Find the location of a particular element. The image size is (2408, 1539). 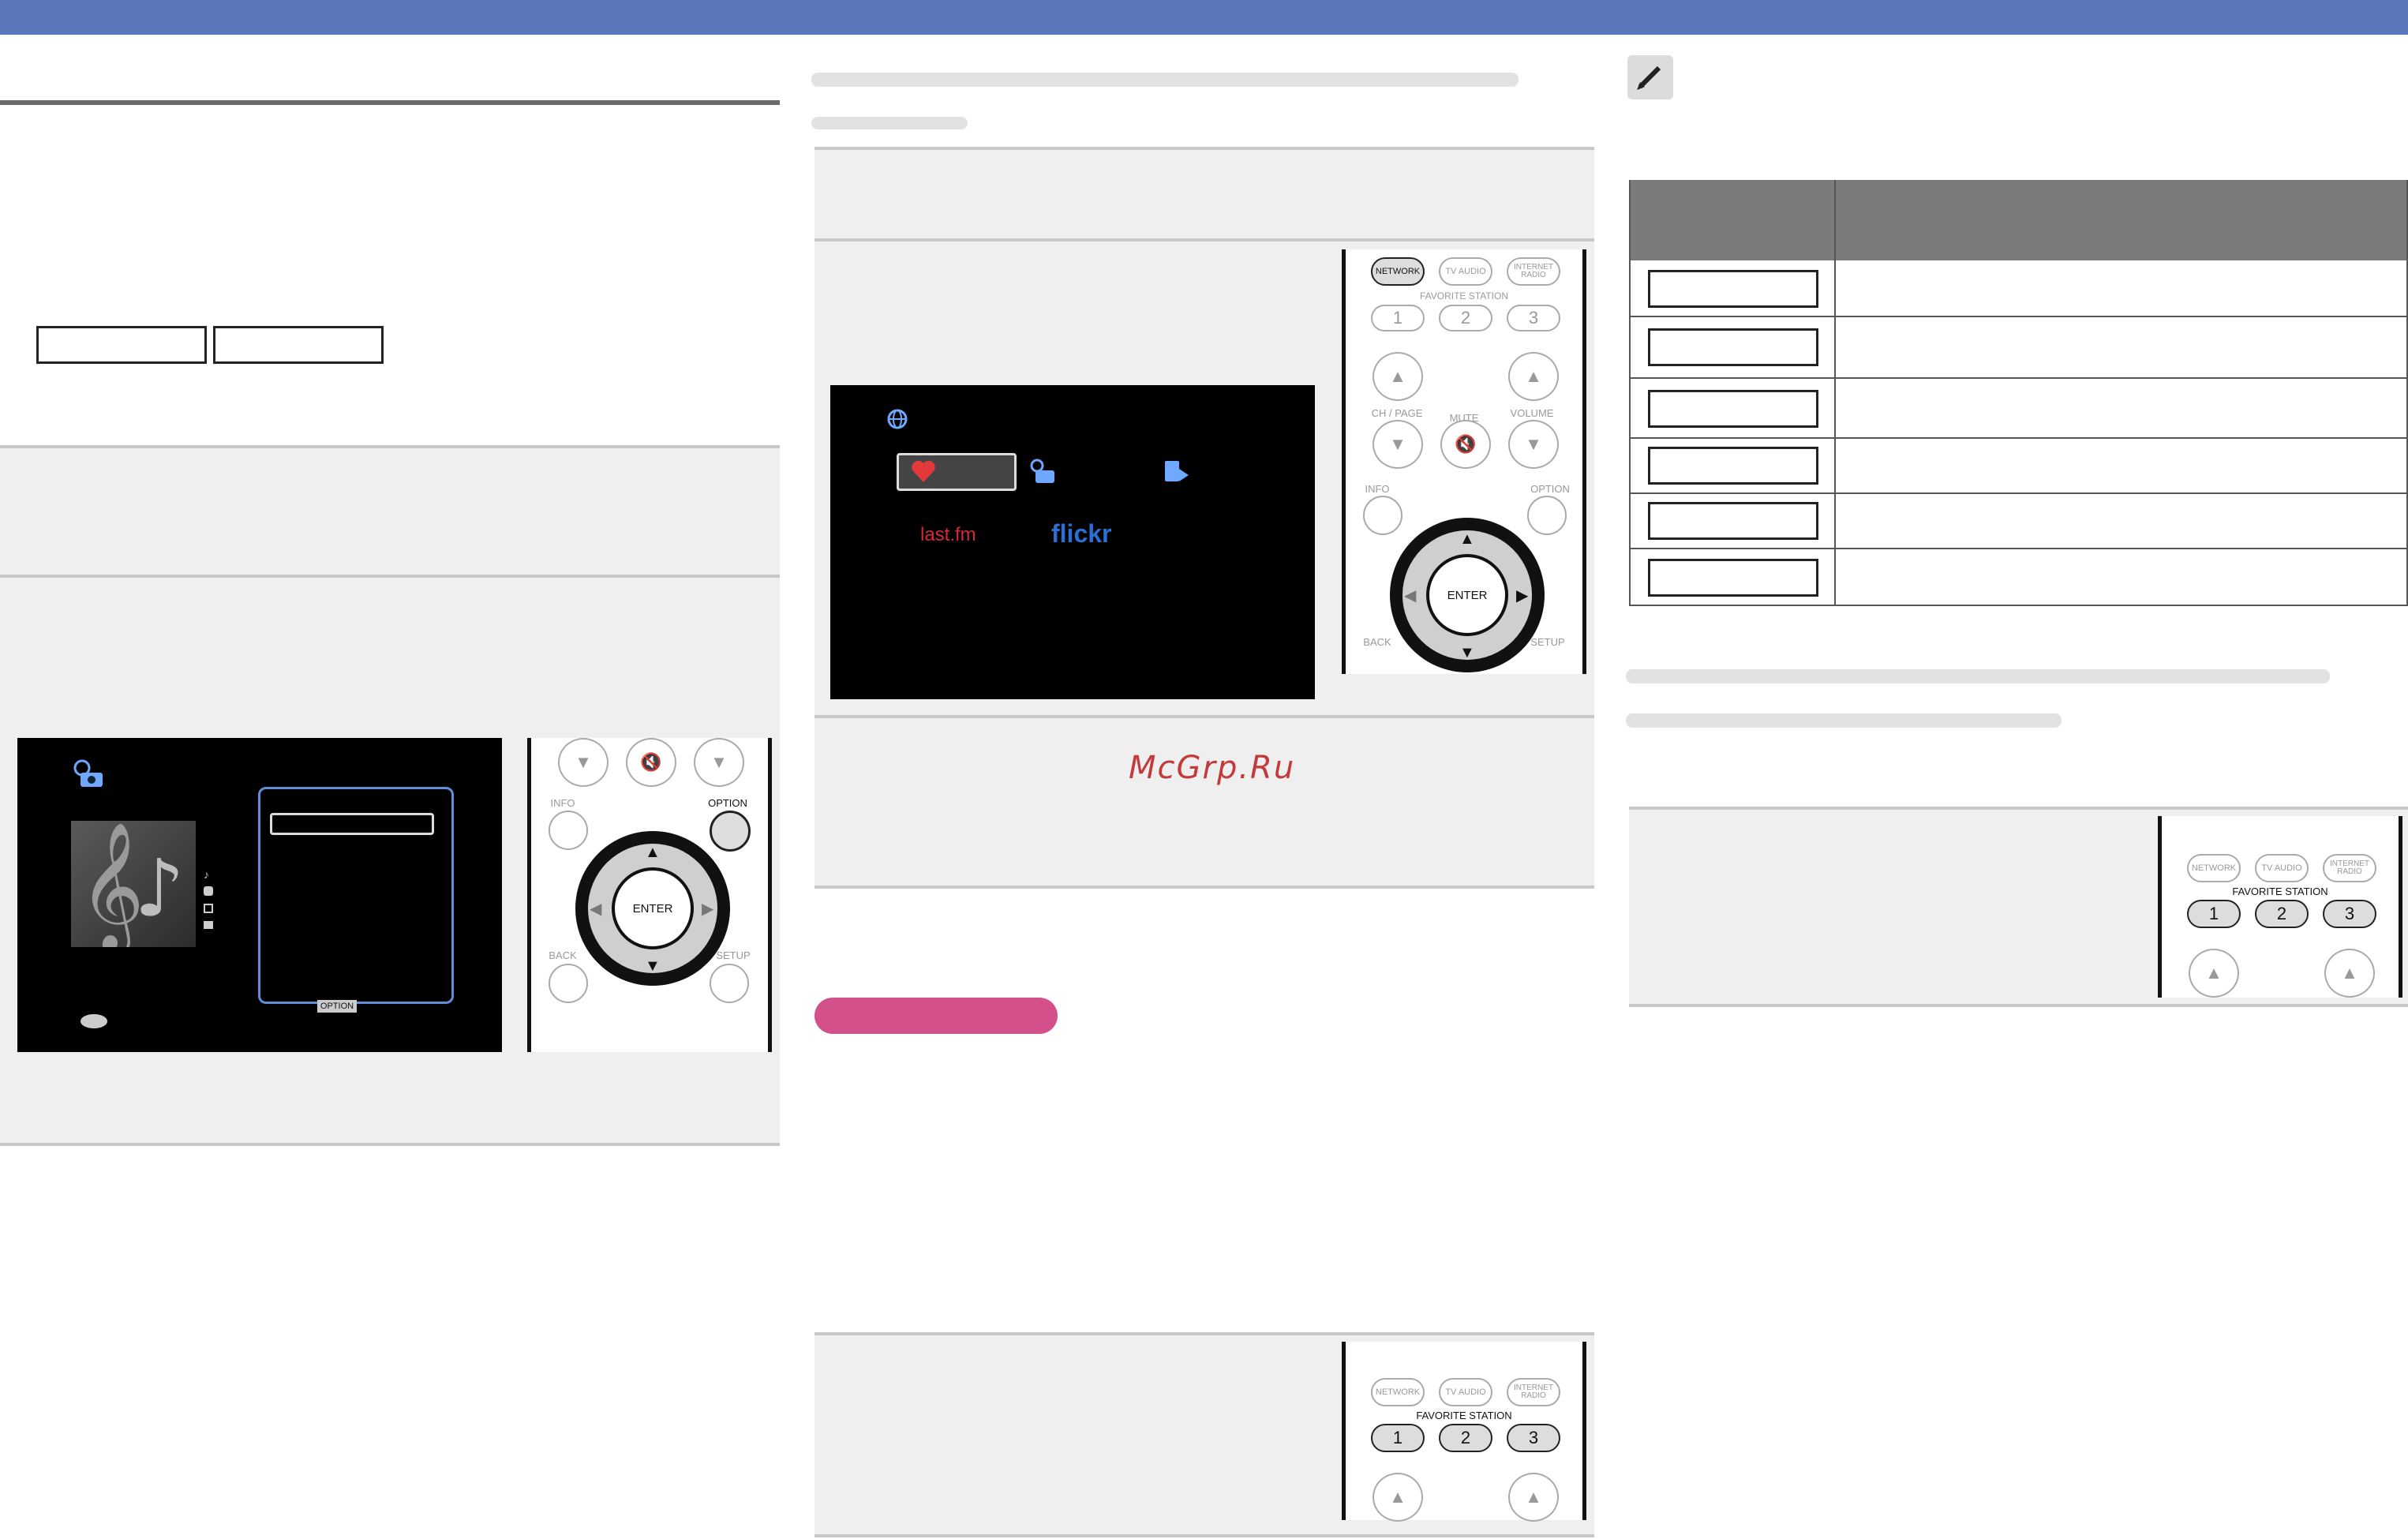

pink-label-pill is located at coordinates (936, 1016).